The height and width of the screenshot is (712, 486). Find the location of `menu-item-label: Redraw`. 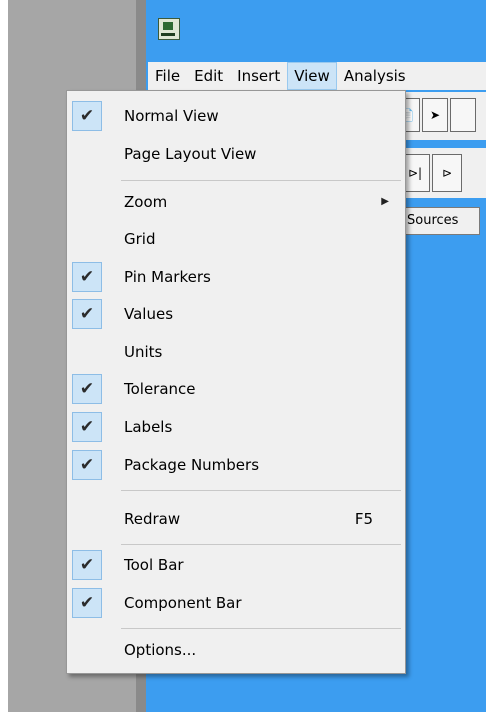

menu-item-label: Redraw is located at coordinates (152, 519).